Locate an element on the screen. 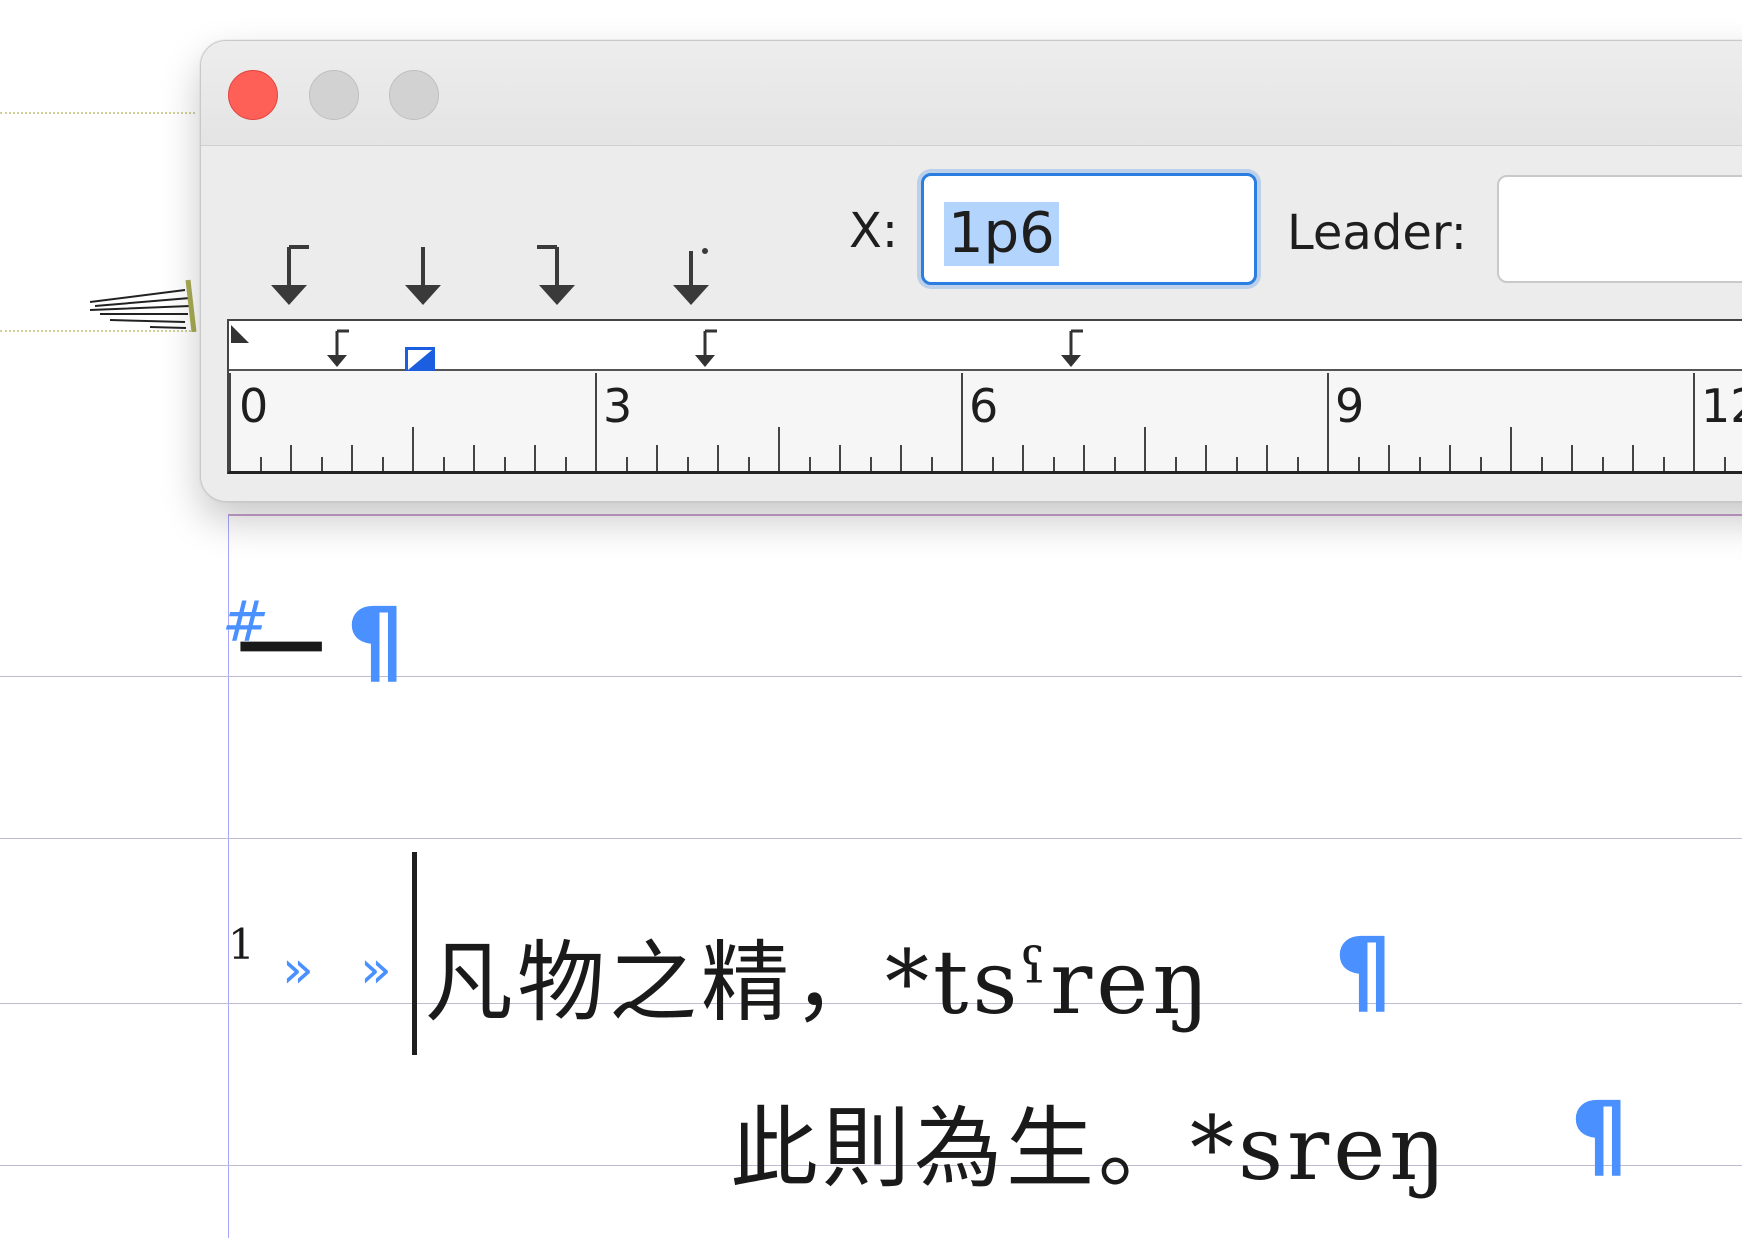 Image resolution: width=1742 pixels, height=1238 pixels. brush-stroke-graphic is located at coordinates (143, 305).